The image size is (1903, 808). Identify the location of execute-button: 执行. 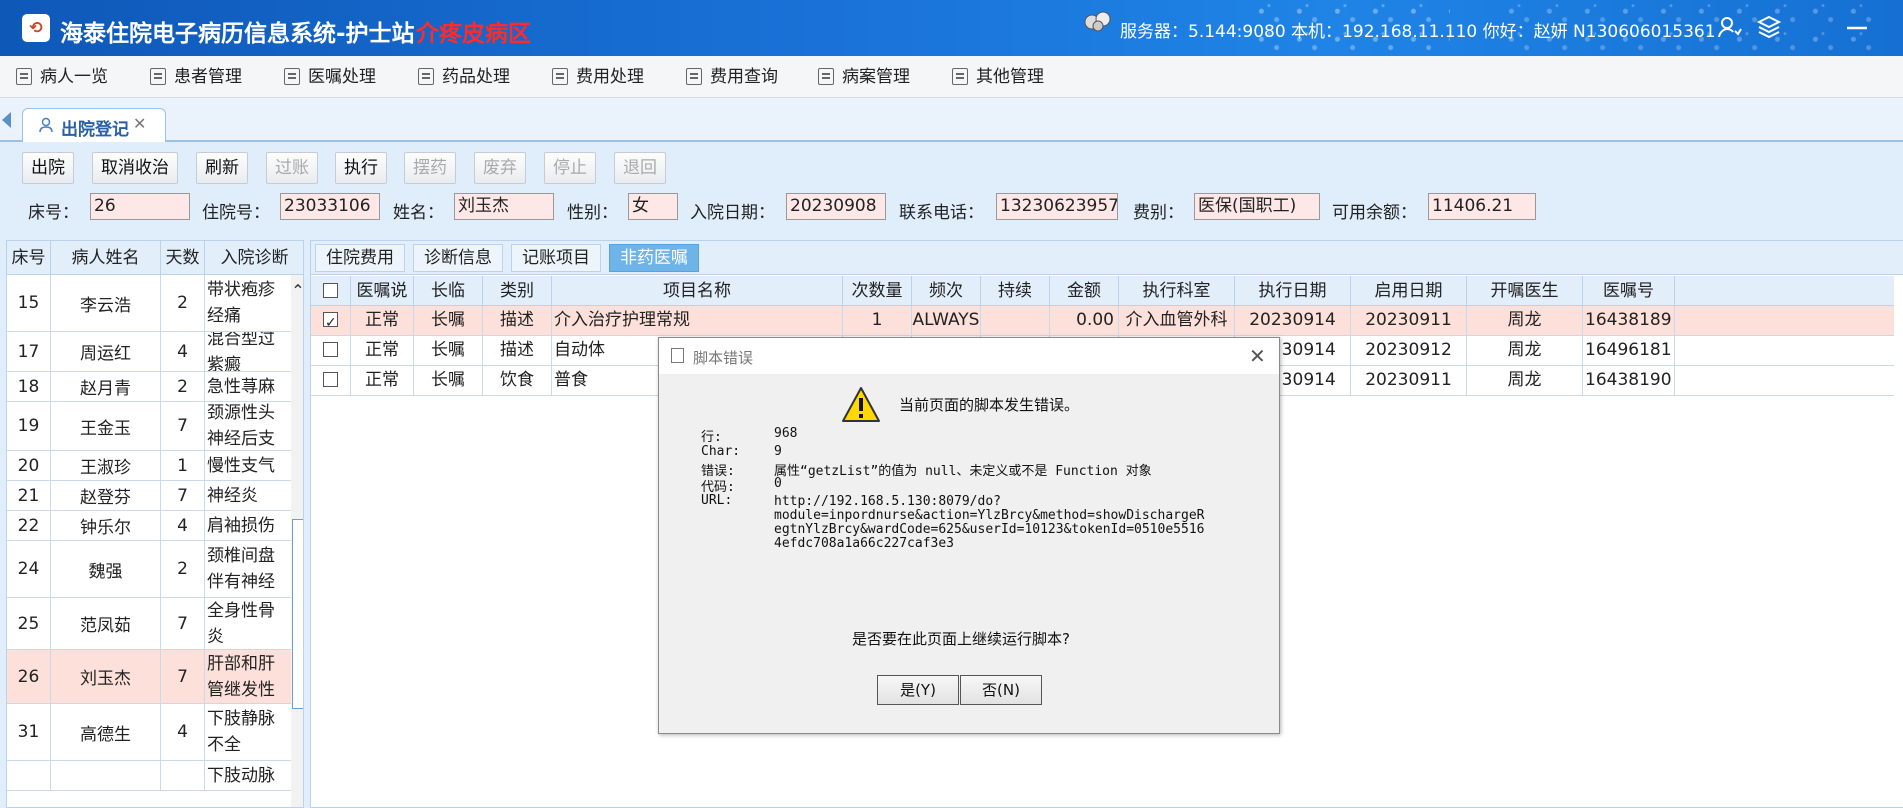
(361, 168).